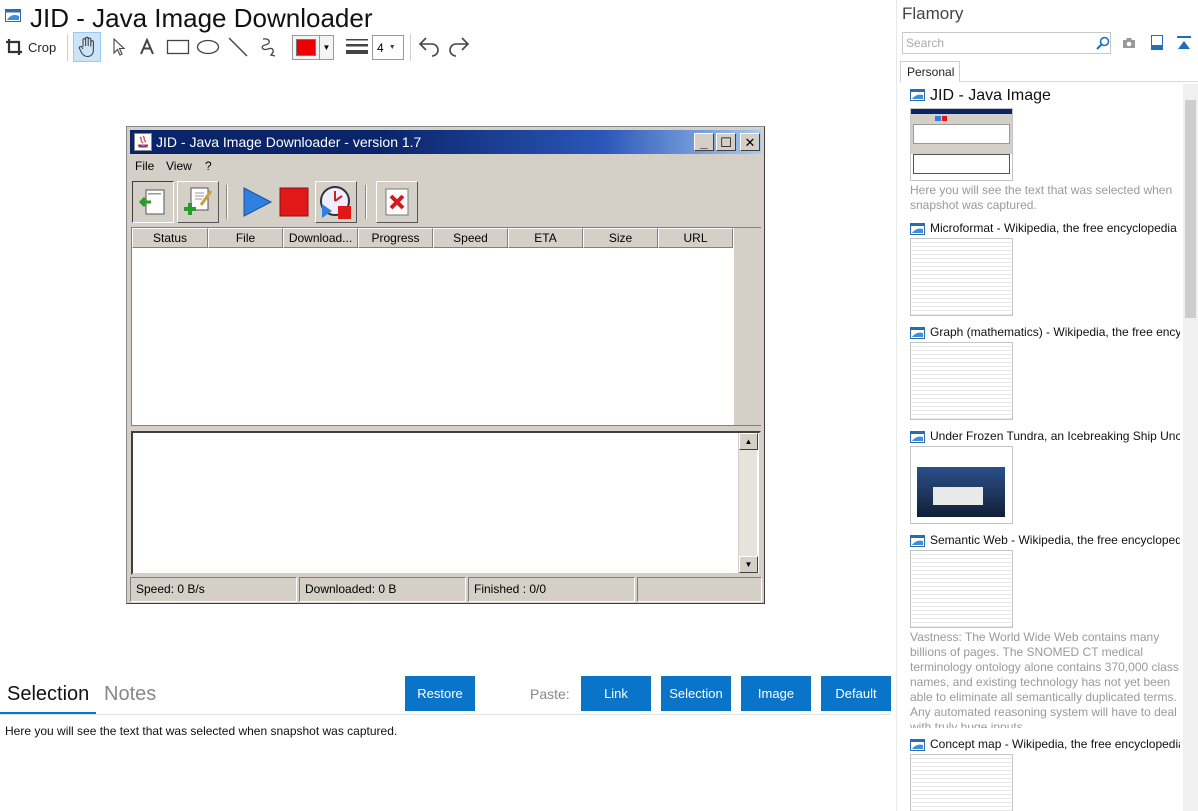 This screenshot has height=811, width=1198. I want to click on jid-remove-button, so click(397, 202).